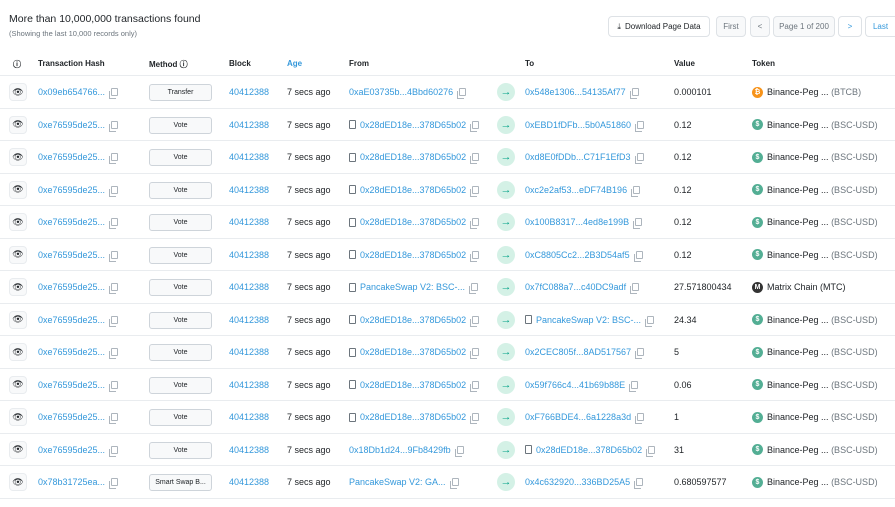  Describe the element at coordinates (576, 190) in the screenshot. I see `to-address-link: 0xc2e2af53...eDF74B196` at that location.